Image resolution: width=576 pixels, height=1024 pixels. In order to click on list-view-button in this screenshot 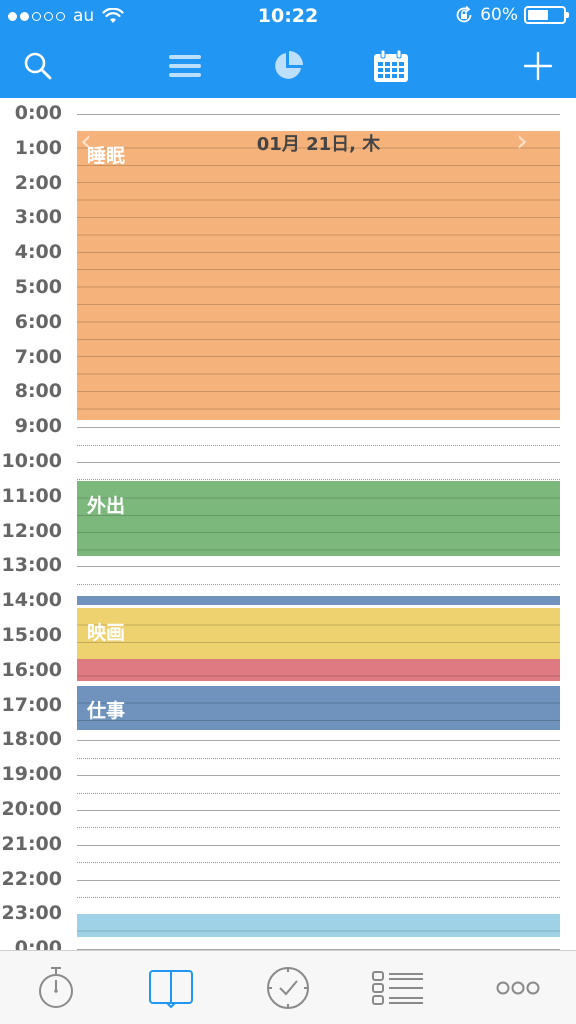, I will do `click(185, 66)`.